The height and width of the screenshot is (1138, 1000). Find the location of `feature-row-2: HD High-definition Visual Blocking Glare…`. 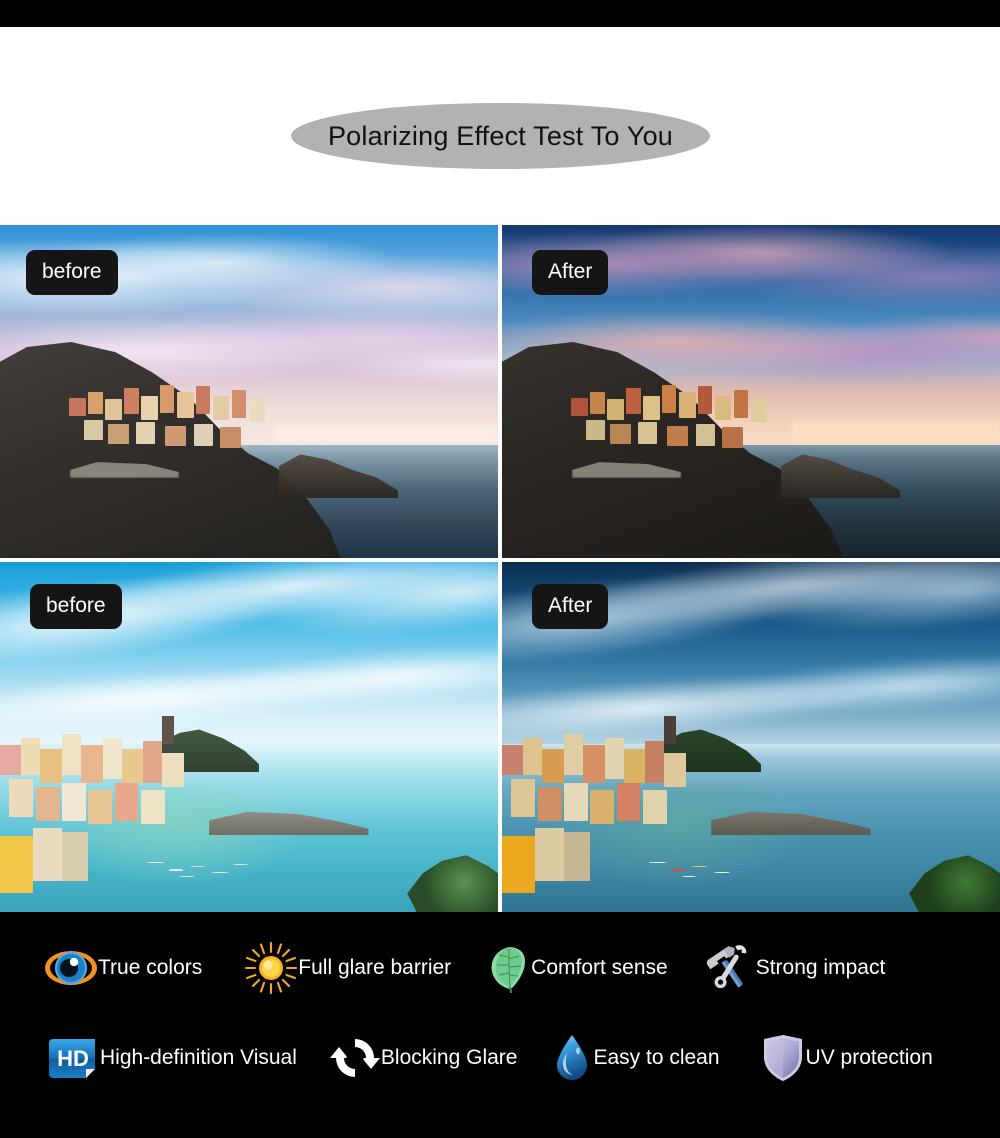

feature-row-2: HD High-definition Visual Blocking Glare… is located at coordinates (500, 1058).